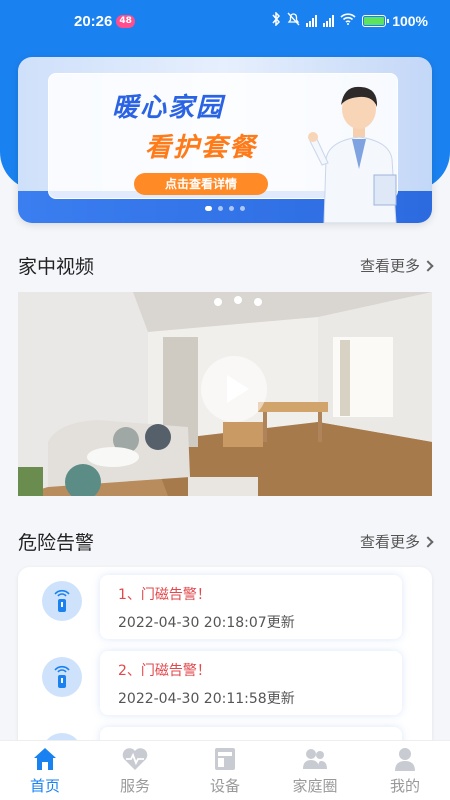 Image resolution: width=450 pixels, height=800 pixels. What do you see at coordinates (164, 671) in the screenshot?
I see `alert-title: 2、门磁告警！` at bounding box center [164, 671].